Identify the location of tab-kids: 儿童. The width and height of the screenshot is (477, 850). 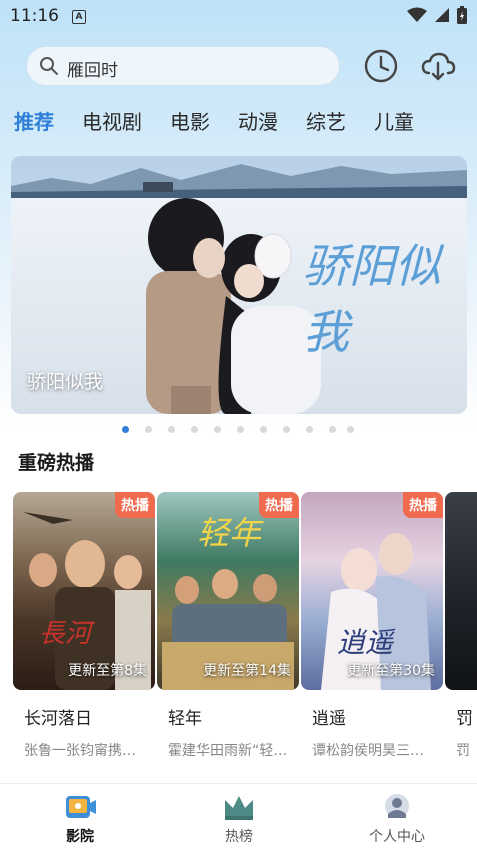
(394, 121).